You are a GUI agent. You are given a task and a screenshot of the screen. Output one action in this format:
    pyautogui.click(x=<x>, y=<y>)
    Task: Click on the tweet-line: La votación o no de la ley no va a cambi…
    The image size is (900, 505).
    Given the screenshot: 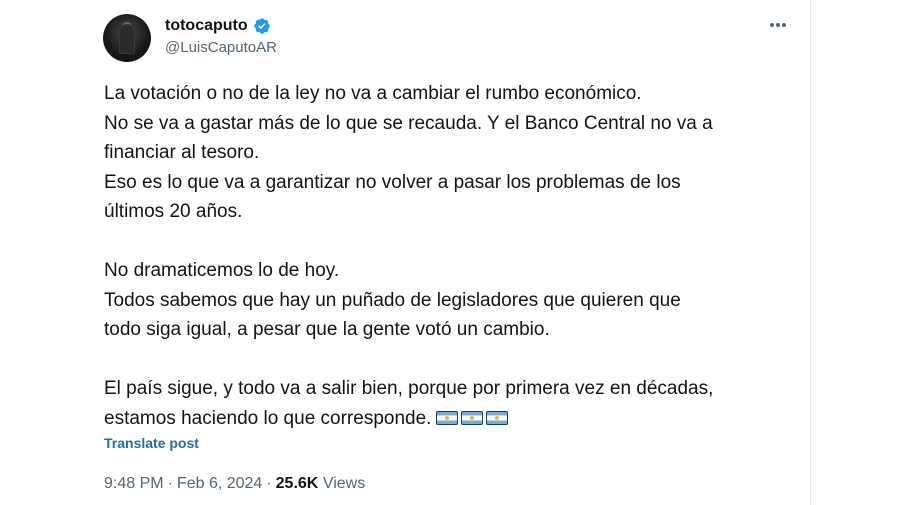 What is the action you would take?
    pyautogui.click(x=373, y=93)
    